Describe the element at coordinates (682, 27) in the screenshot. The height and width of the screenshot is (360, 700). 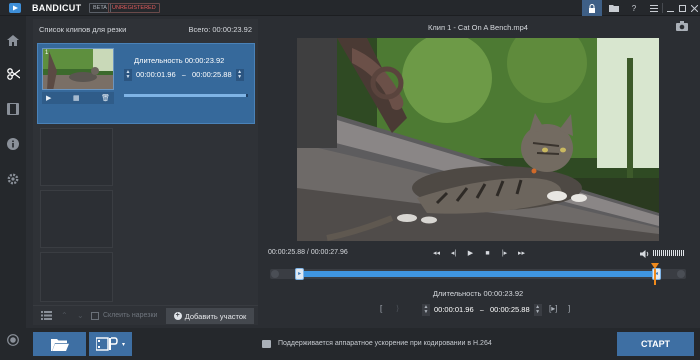
I see `snapshot-camera-icon` at that location.